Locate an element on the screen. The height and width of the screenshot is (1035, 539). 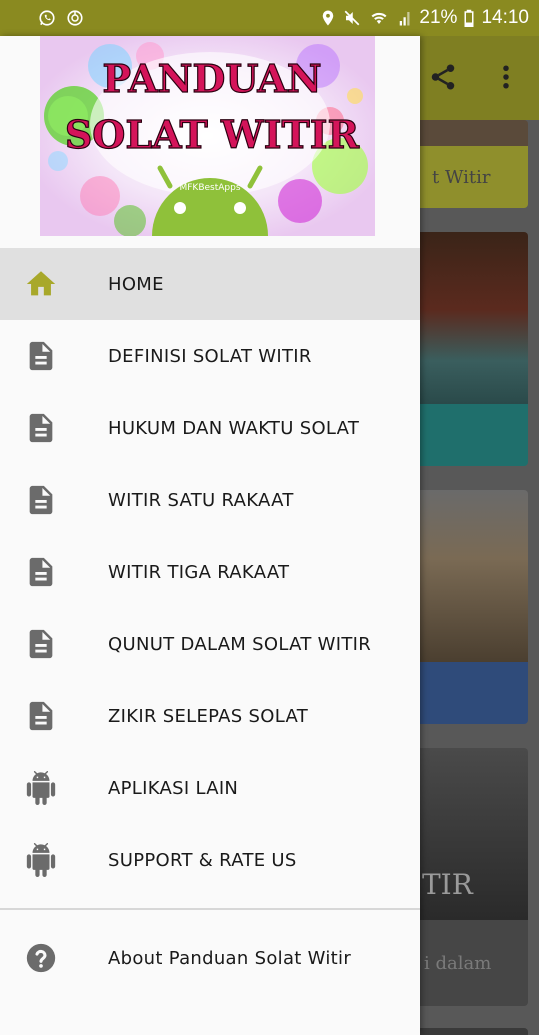
help-icon is located at coordinates (41, 958).